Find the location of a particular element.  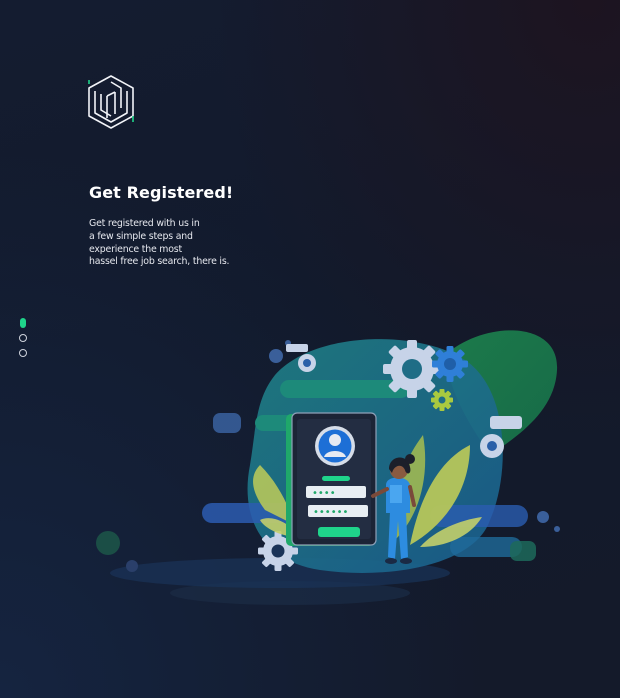

password-mask-1: •••• is located at coordinates (324, 493).